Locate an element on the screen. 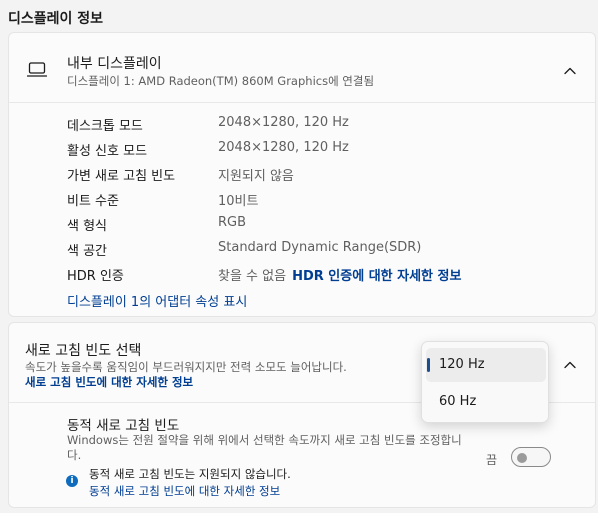 Image resolution: width=598 pixels, height=513 pixels. info-icon: i is located at coordinates (72, 481).